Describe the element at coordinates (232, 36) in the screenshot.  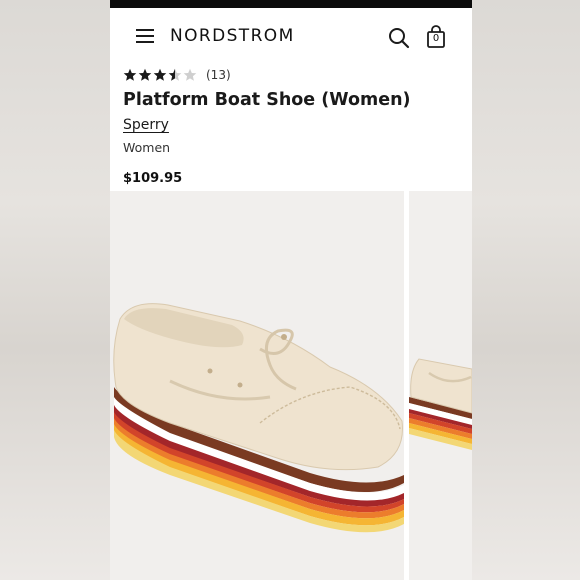
I see `nordstrom-logo: NORDSTROM` at that location.